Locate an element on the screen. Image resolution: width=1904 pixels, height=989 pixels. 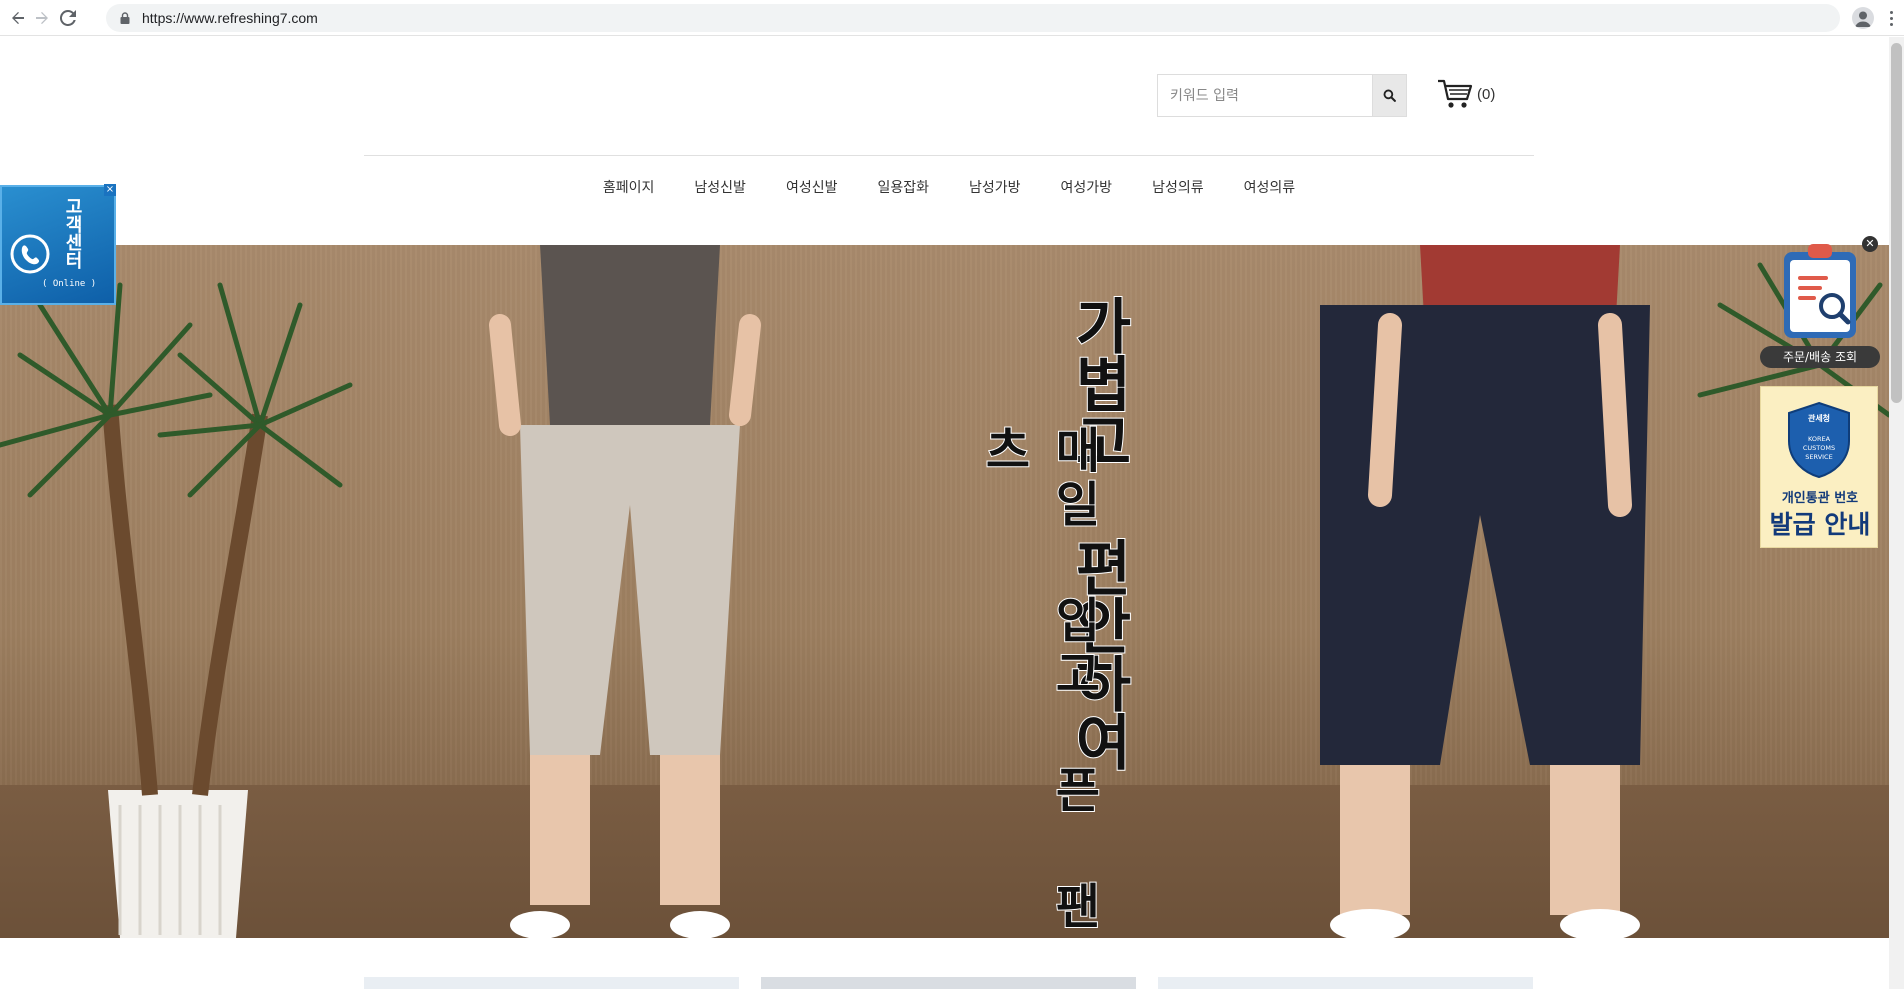
url-text: https://www.refreshing7.com is located at coordinates (230, 18).